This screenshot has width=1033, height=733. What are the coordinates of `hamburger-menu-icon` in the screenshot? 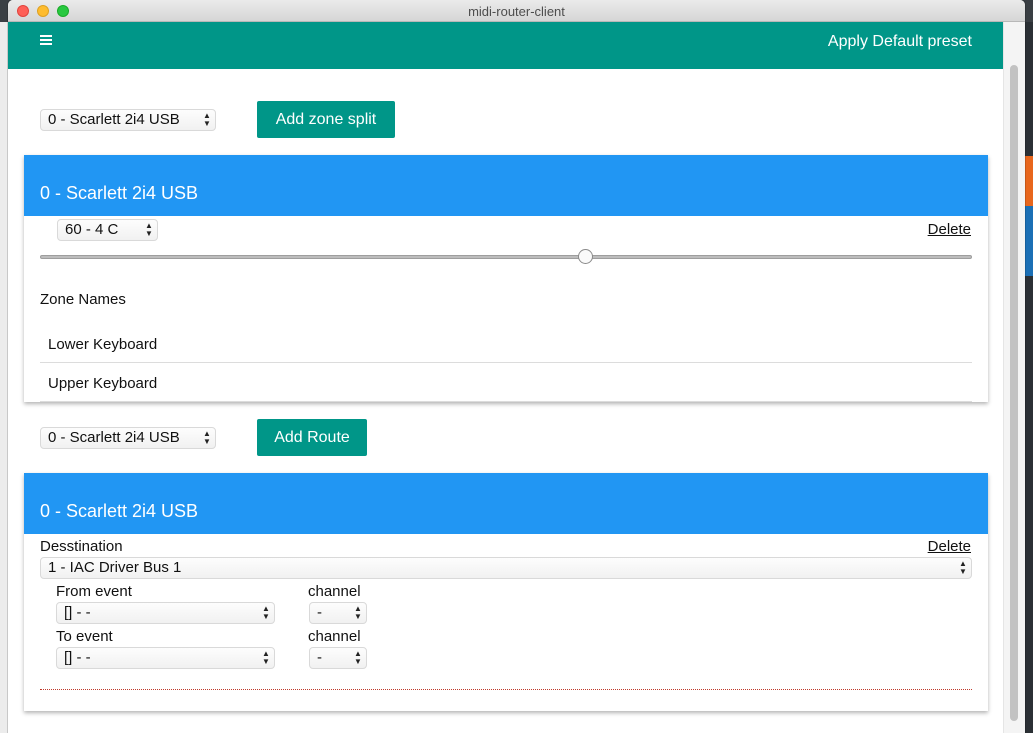 It's located at (46, 41).